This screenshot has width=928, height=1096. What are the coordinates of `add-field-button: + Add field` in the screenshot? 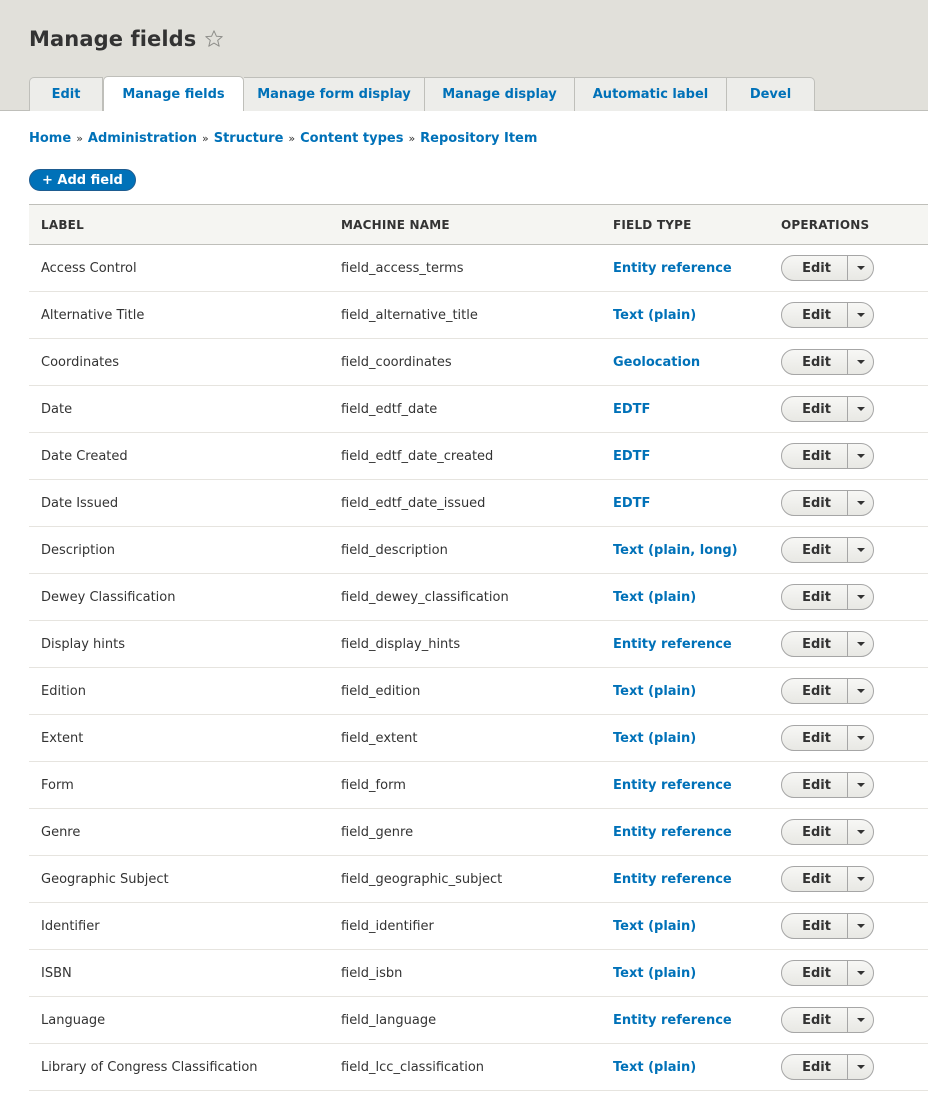 It's located at (82, 180).